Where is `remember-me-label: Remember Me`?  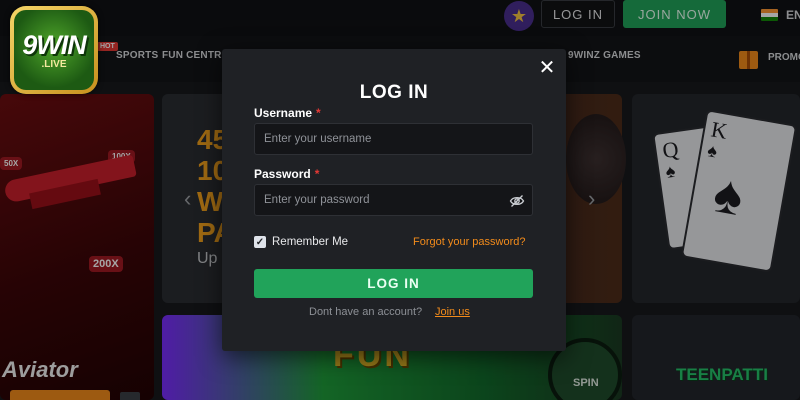 remember-me-label: Remember Me is located at coordinates (310, 242).